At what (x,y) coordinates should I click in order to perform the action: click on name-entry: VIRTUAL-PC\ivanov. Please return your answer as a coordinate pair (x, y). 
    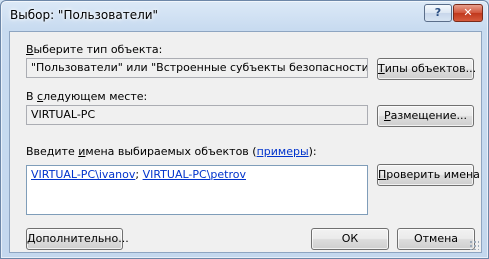
    Looking at the image, I should click on (83, 174).